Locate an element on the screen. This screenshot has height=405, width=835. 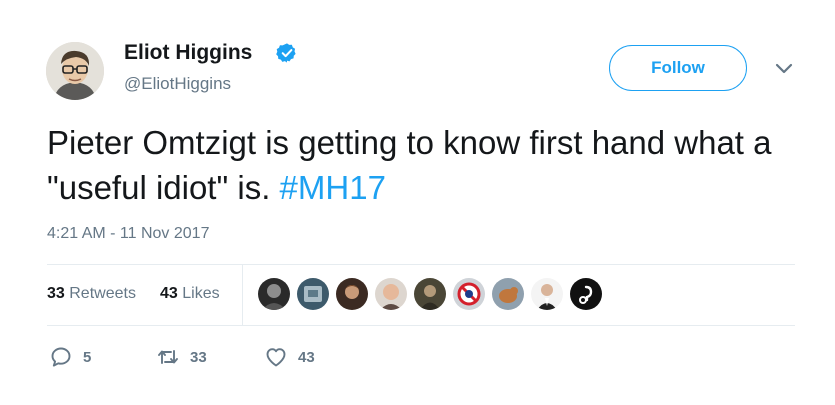
follow-button: Follow is located at coordinates (678, 68).